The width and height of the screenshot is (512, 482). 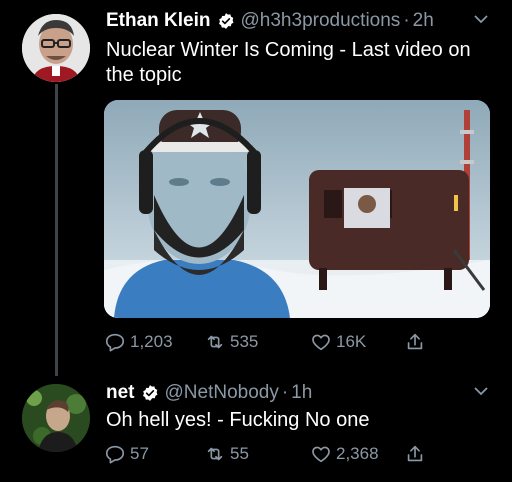 I want to click on retweet-button: 535, so click(x=231, y=342).